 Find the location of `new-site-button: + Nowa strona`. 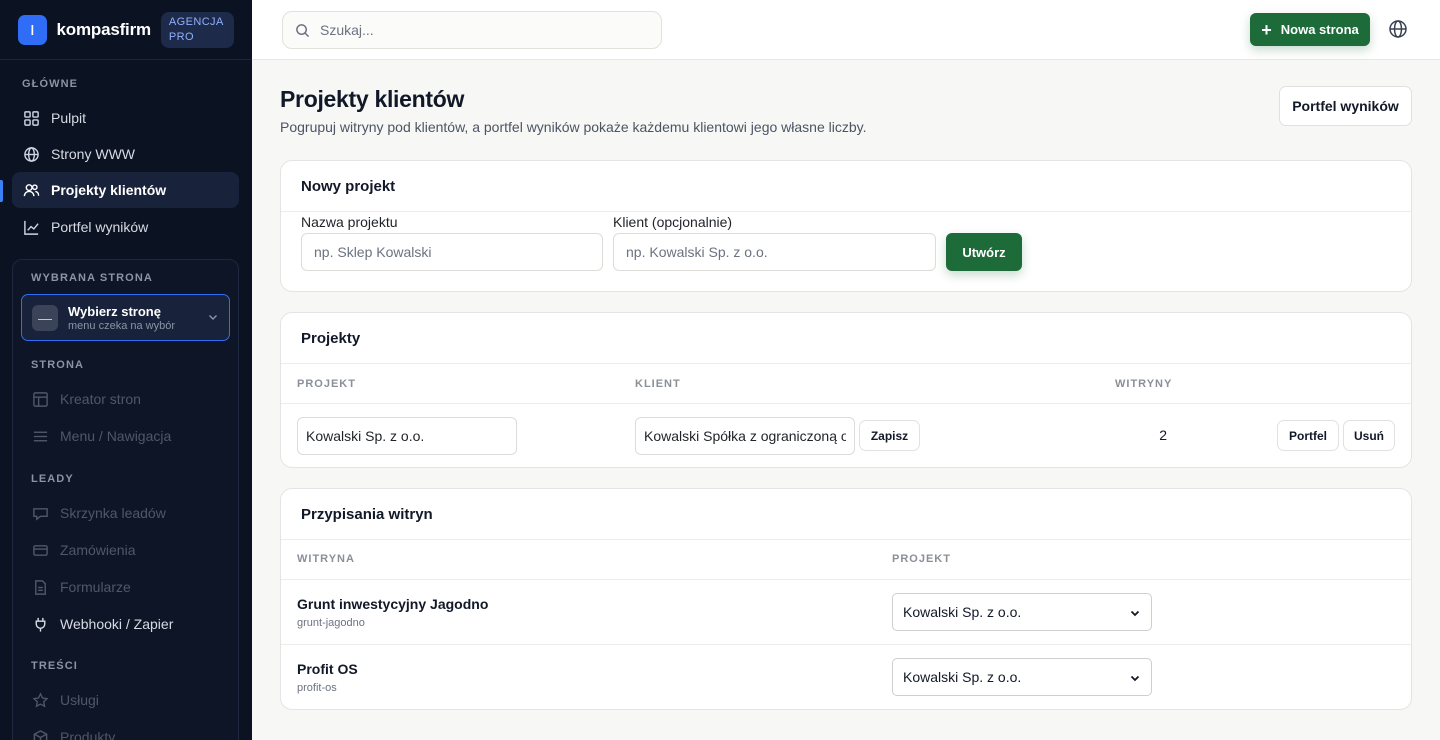

new-site-button: + Nowa strona is located at coordinates (1310, 29).